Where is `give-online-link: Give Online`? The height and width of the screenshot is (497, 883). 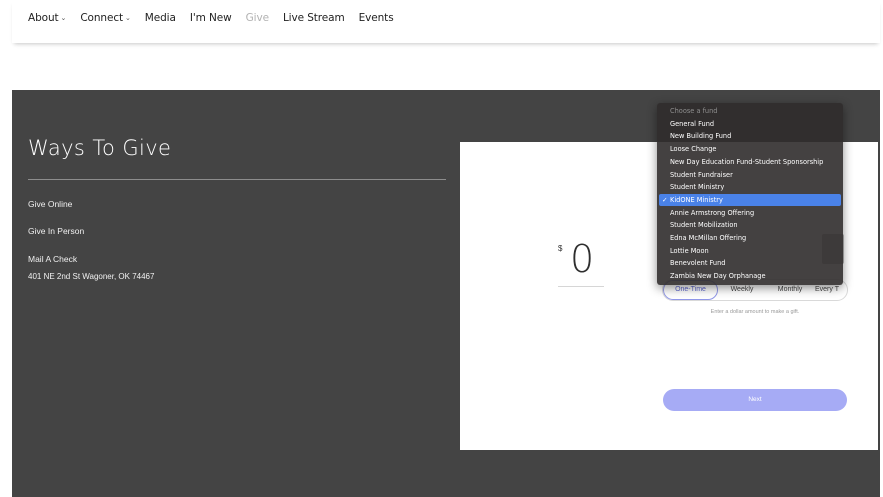
give-online-link: Give Online is located at coordinates (50, 204).